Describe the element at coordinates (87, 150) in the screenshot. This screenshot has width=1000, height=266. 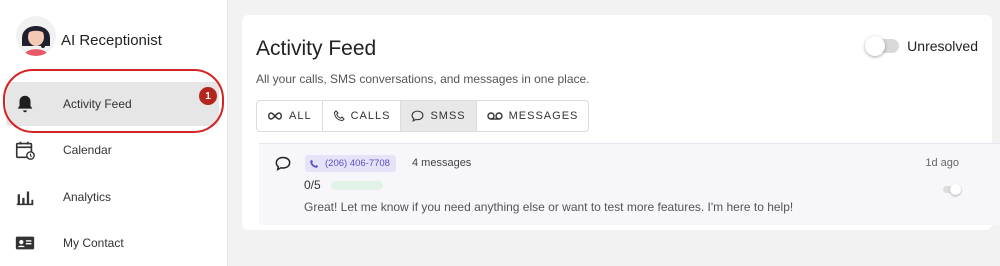
I see `sidebar-item-label: Calendar` at that location.